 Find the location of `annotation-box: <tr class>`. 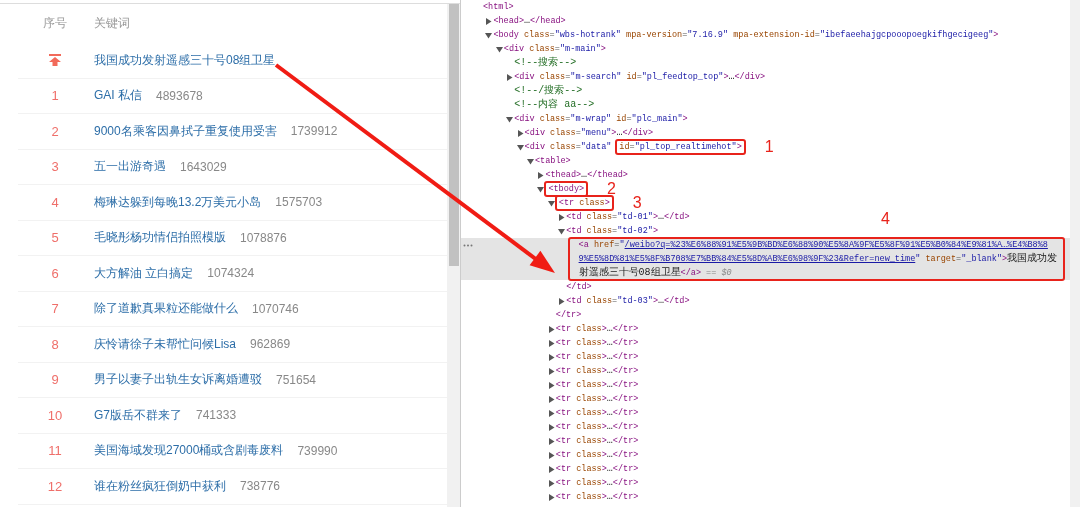

annotation-box: <tr class> is located at coordinates (584, 203).